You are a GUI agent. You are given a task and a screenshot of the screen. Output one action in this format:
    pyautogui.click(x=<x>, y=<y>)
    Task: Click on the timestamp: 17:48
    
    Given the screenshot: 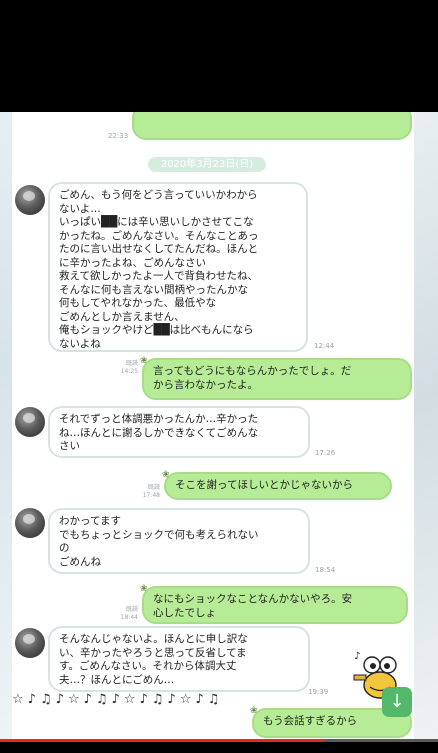 What is the action you would take?
    pyautogui.click(x=151, y=495)
    